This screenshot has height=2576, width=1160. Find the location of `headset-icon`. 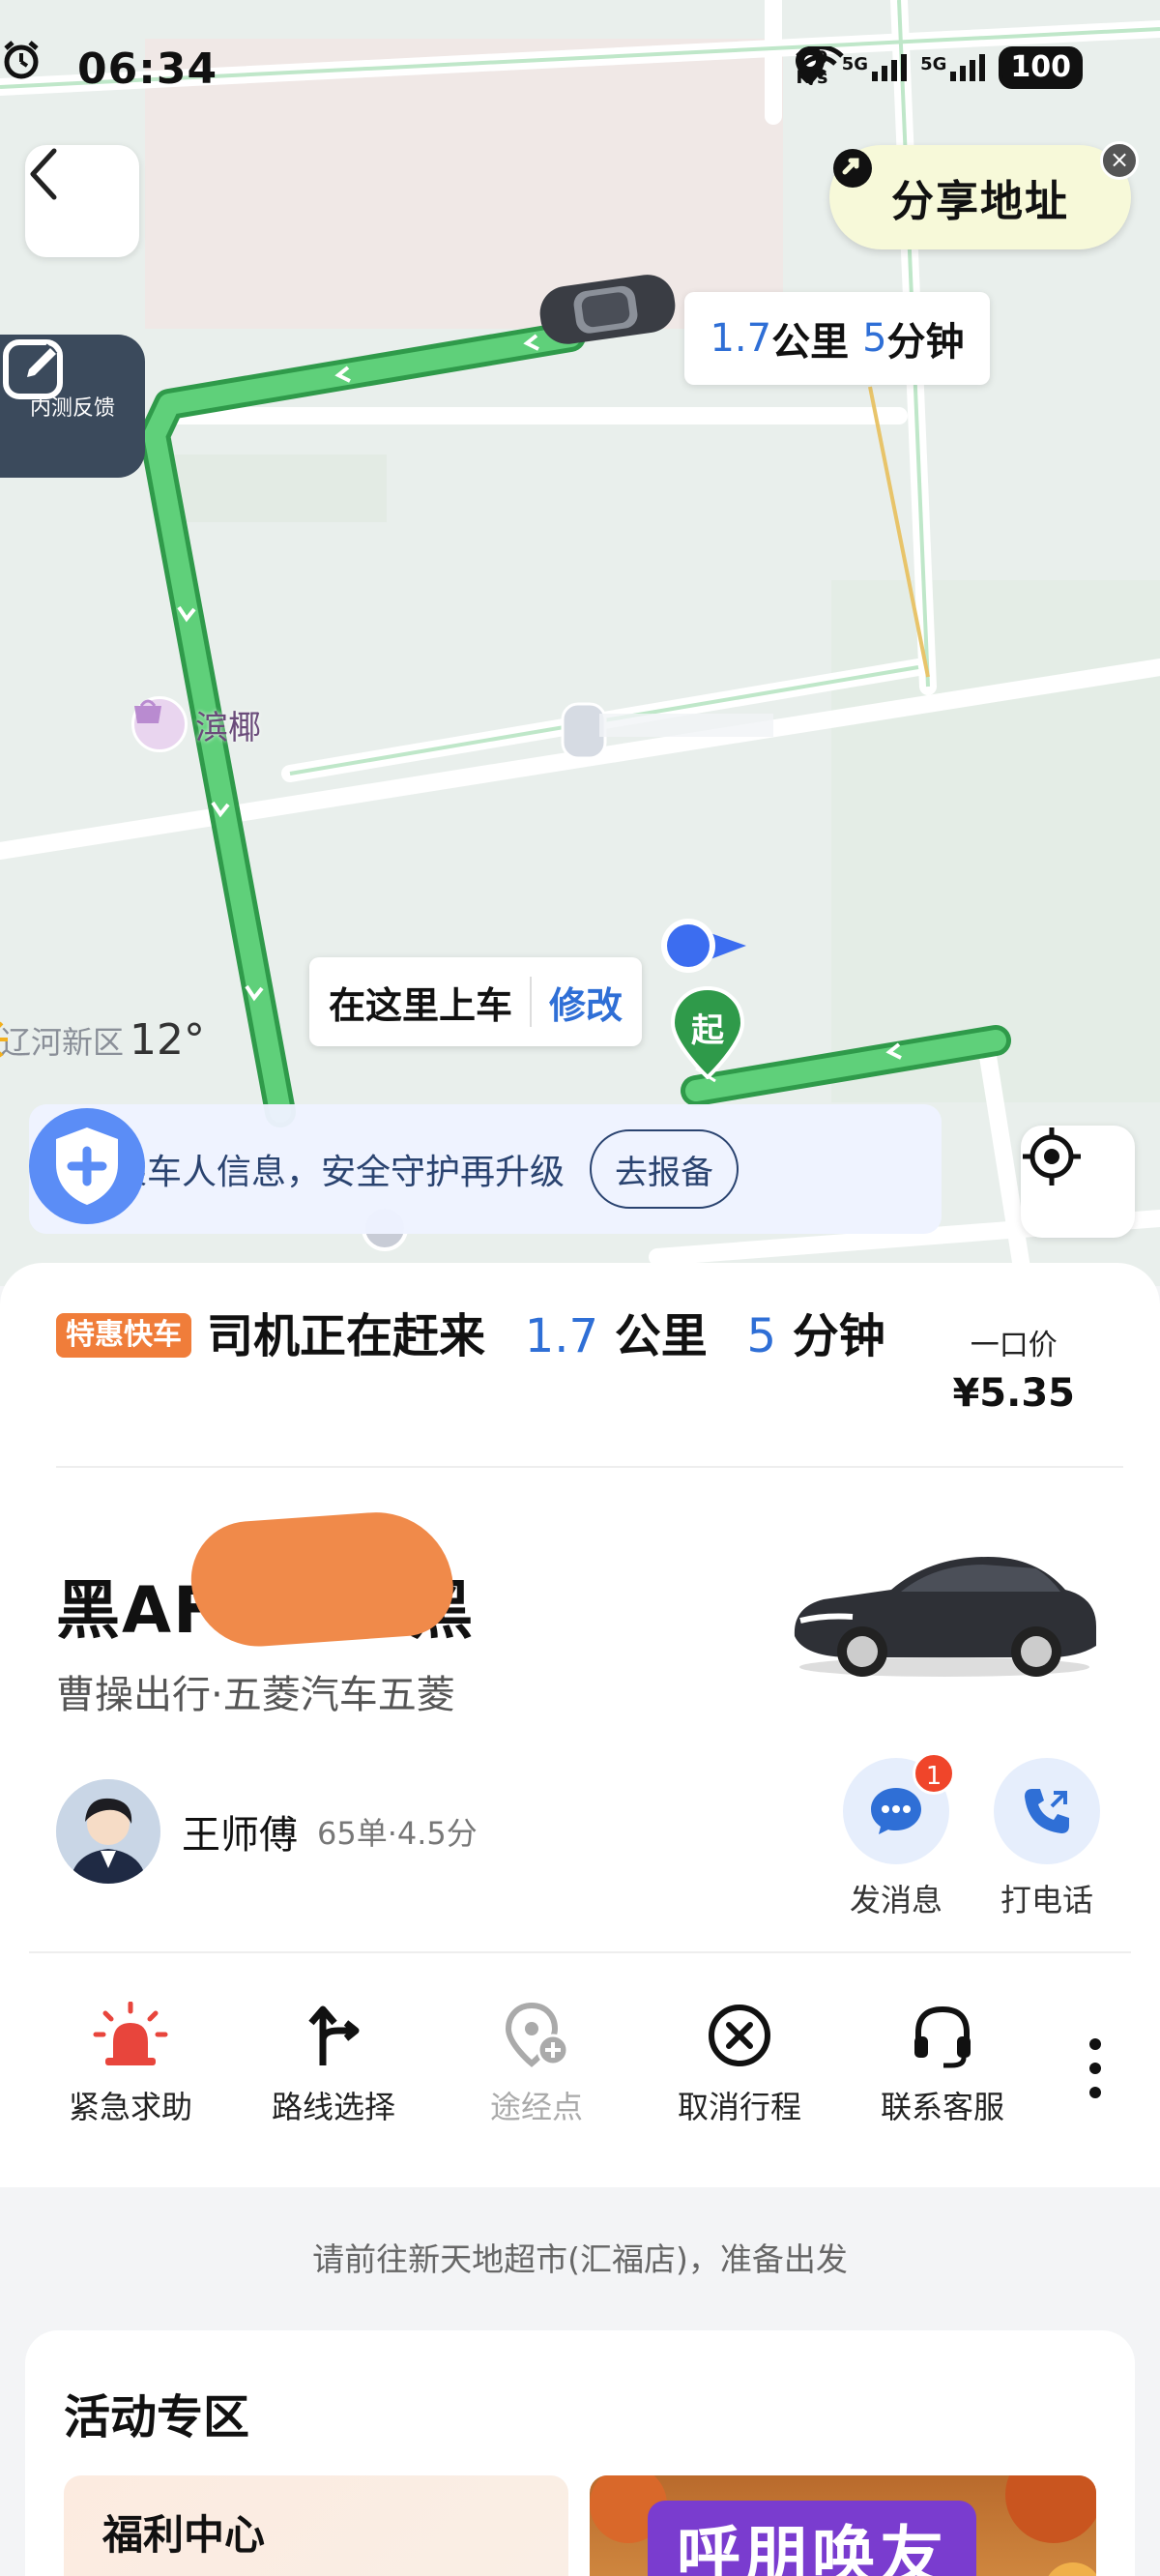

headset-icon is located at coordinates (943, 2036).